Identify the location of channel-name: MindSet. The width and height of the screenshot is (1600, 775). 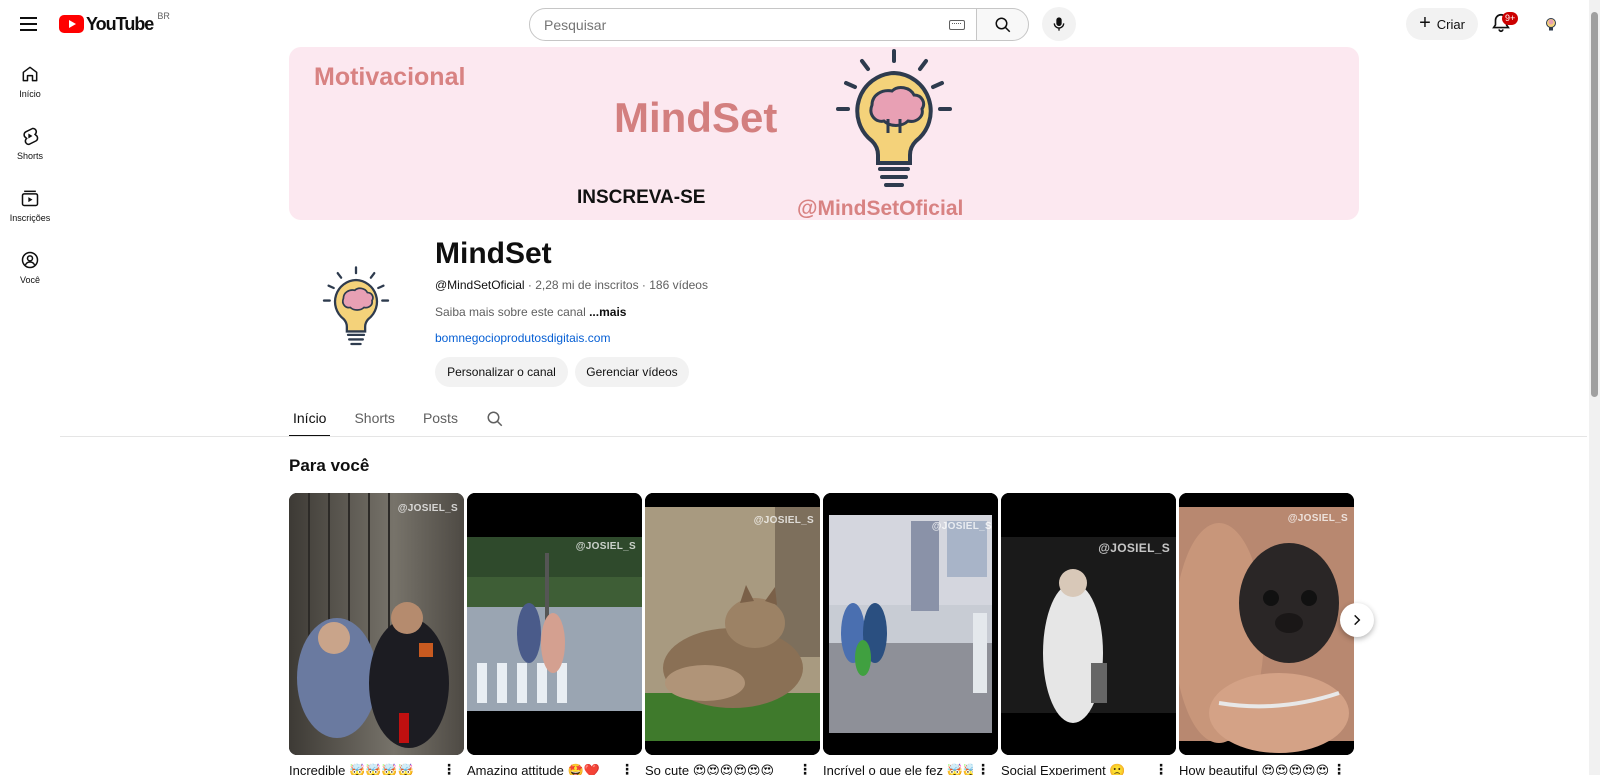
(493, 253).